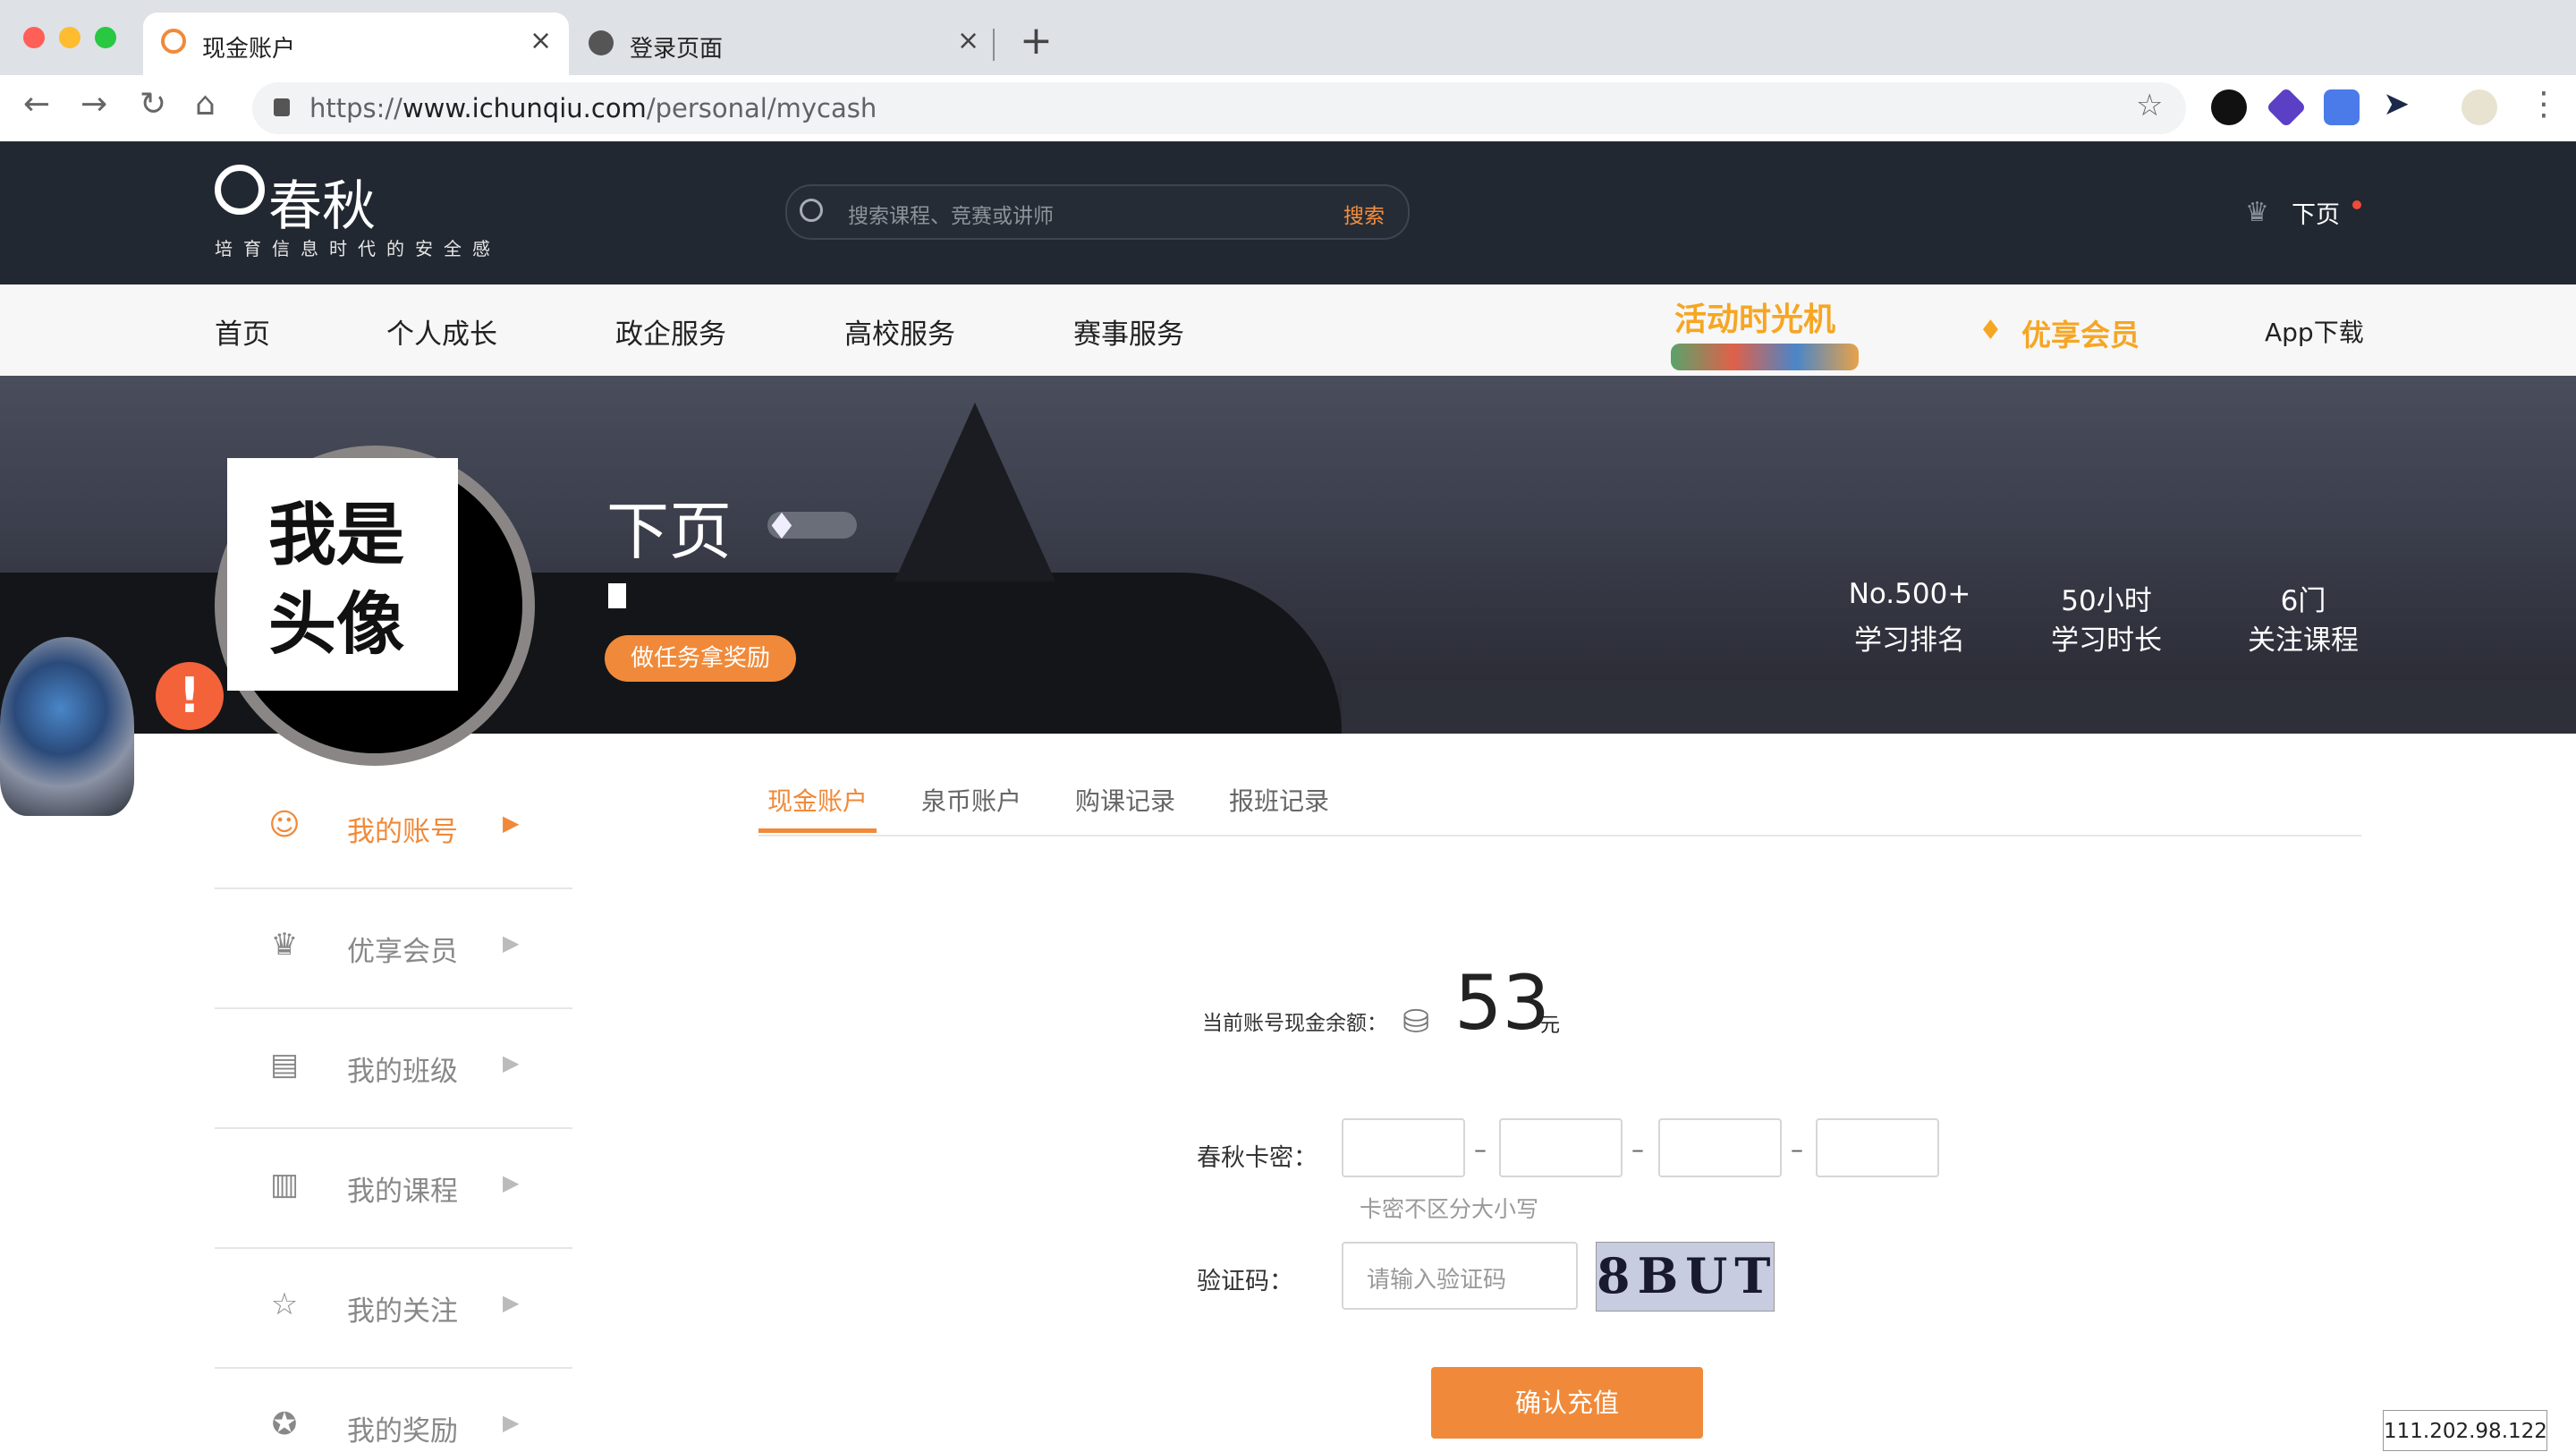 The height and width of the screenshot is (1452, 2576). What do you see at coordinates (93, 104) in the screenshot?
I see `forward-arrow-icon: →` at bounding box center [93, 104].